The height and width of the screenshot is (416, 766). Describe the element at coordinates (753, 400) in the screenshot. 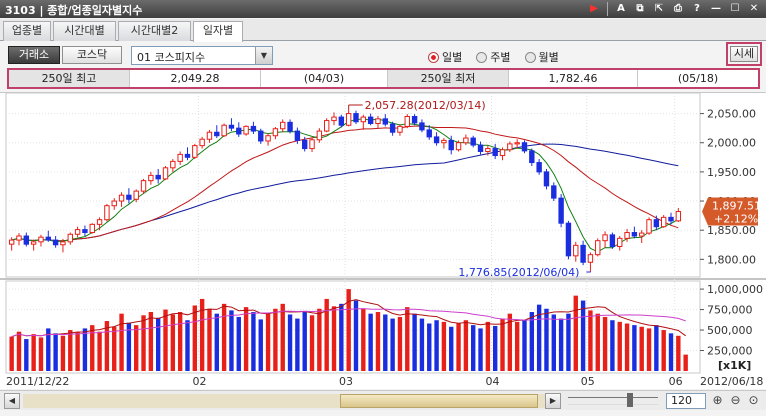

I see `zoom-reset-icon: ⊙` at that location.